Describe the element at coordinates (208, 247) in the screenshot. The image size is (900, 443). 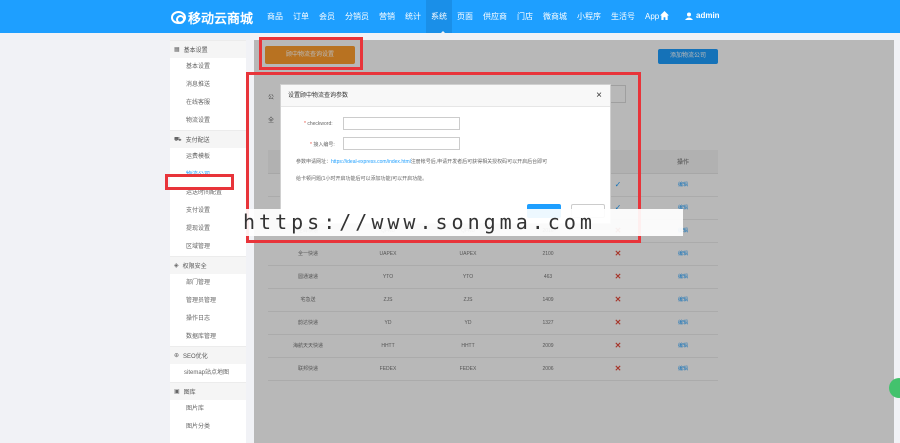
I see `sidebar-item-region-management: 区域管理` at that location.